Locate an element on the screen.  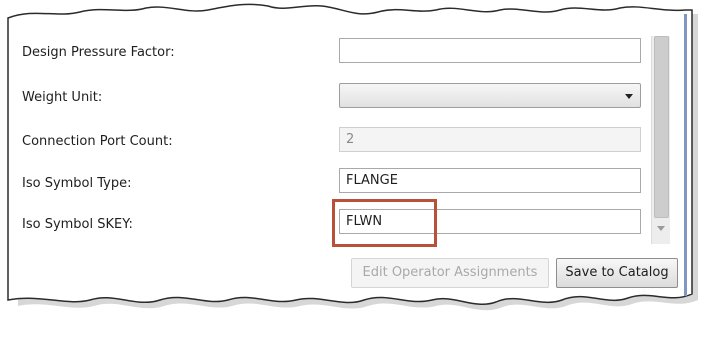
design-pressure-factor-input is located at coordinates (490, 50).